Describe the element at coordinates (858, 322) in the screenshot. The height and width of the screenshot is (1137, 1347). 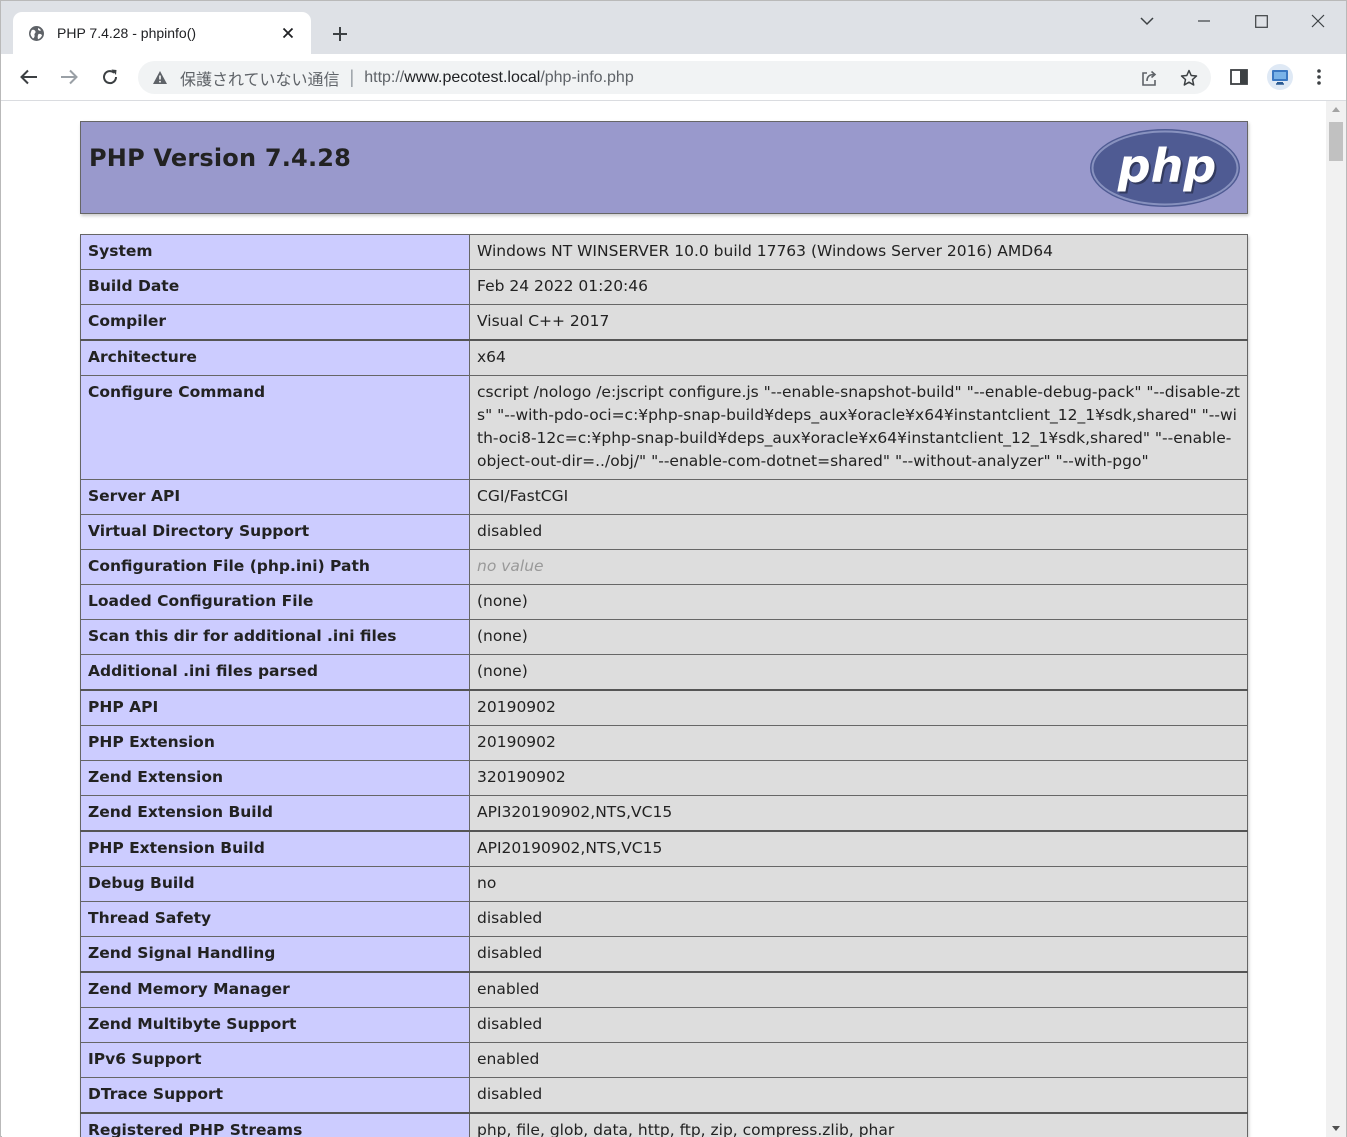
I see `setting-value: Visual C++ 2017` at that location.